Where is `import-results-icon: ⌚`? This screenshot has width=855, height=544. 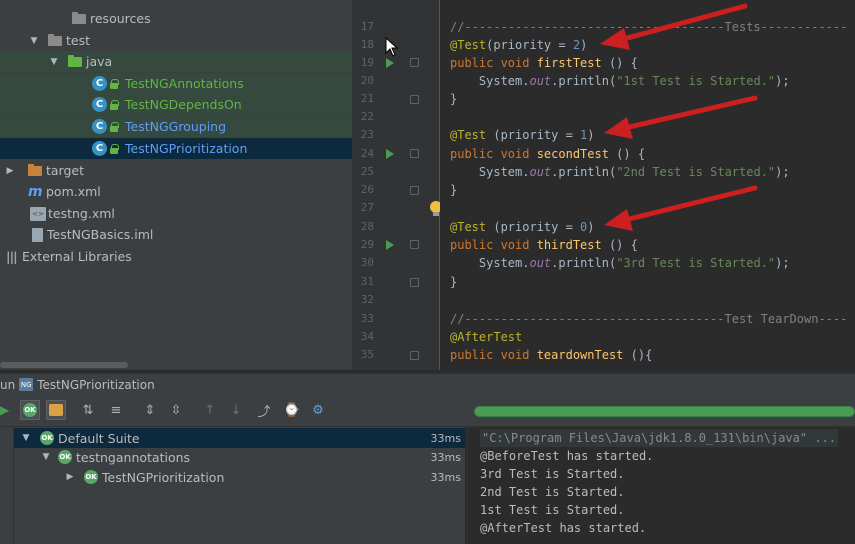 import-results-icon: ⌚ is located at coordinates (292, 410).